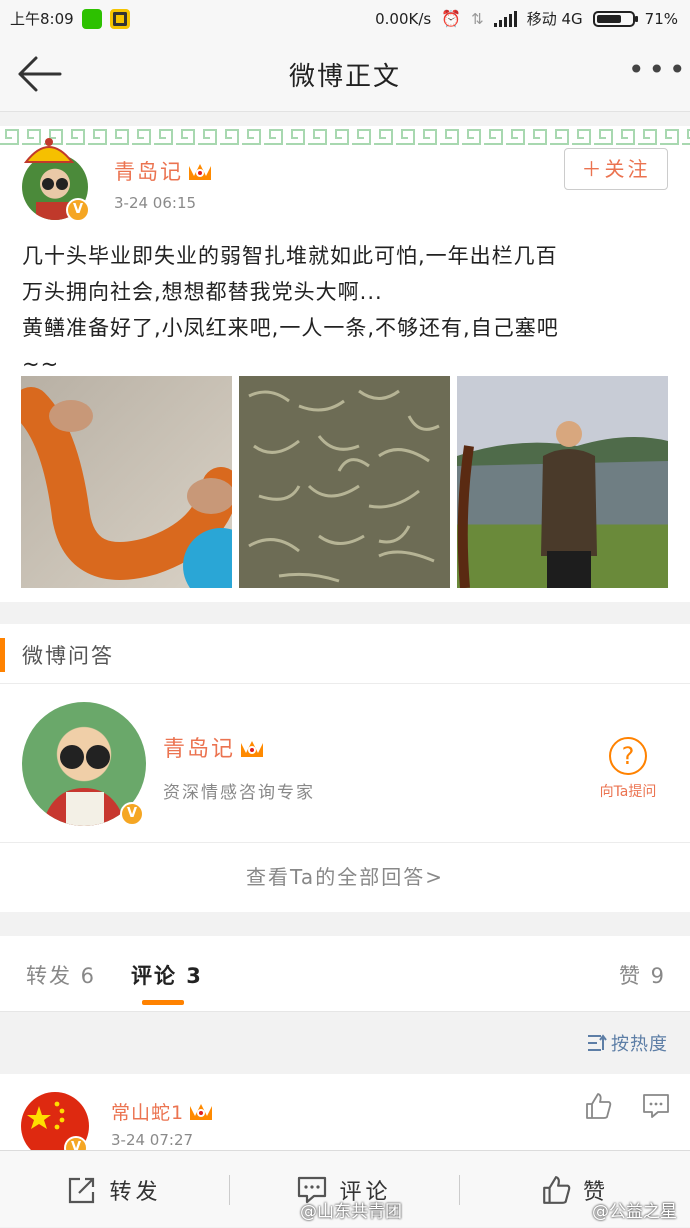 This screenshot has height=1228, width=690. I want to click on qa-section-title: 微博问答, so click(68, 656).